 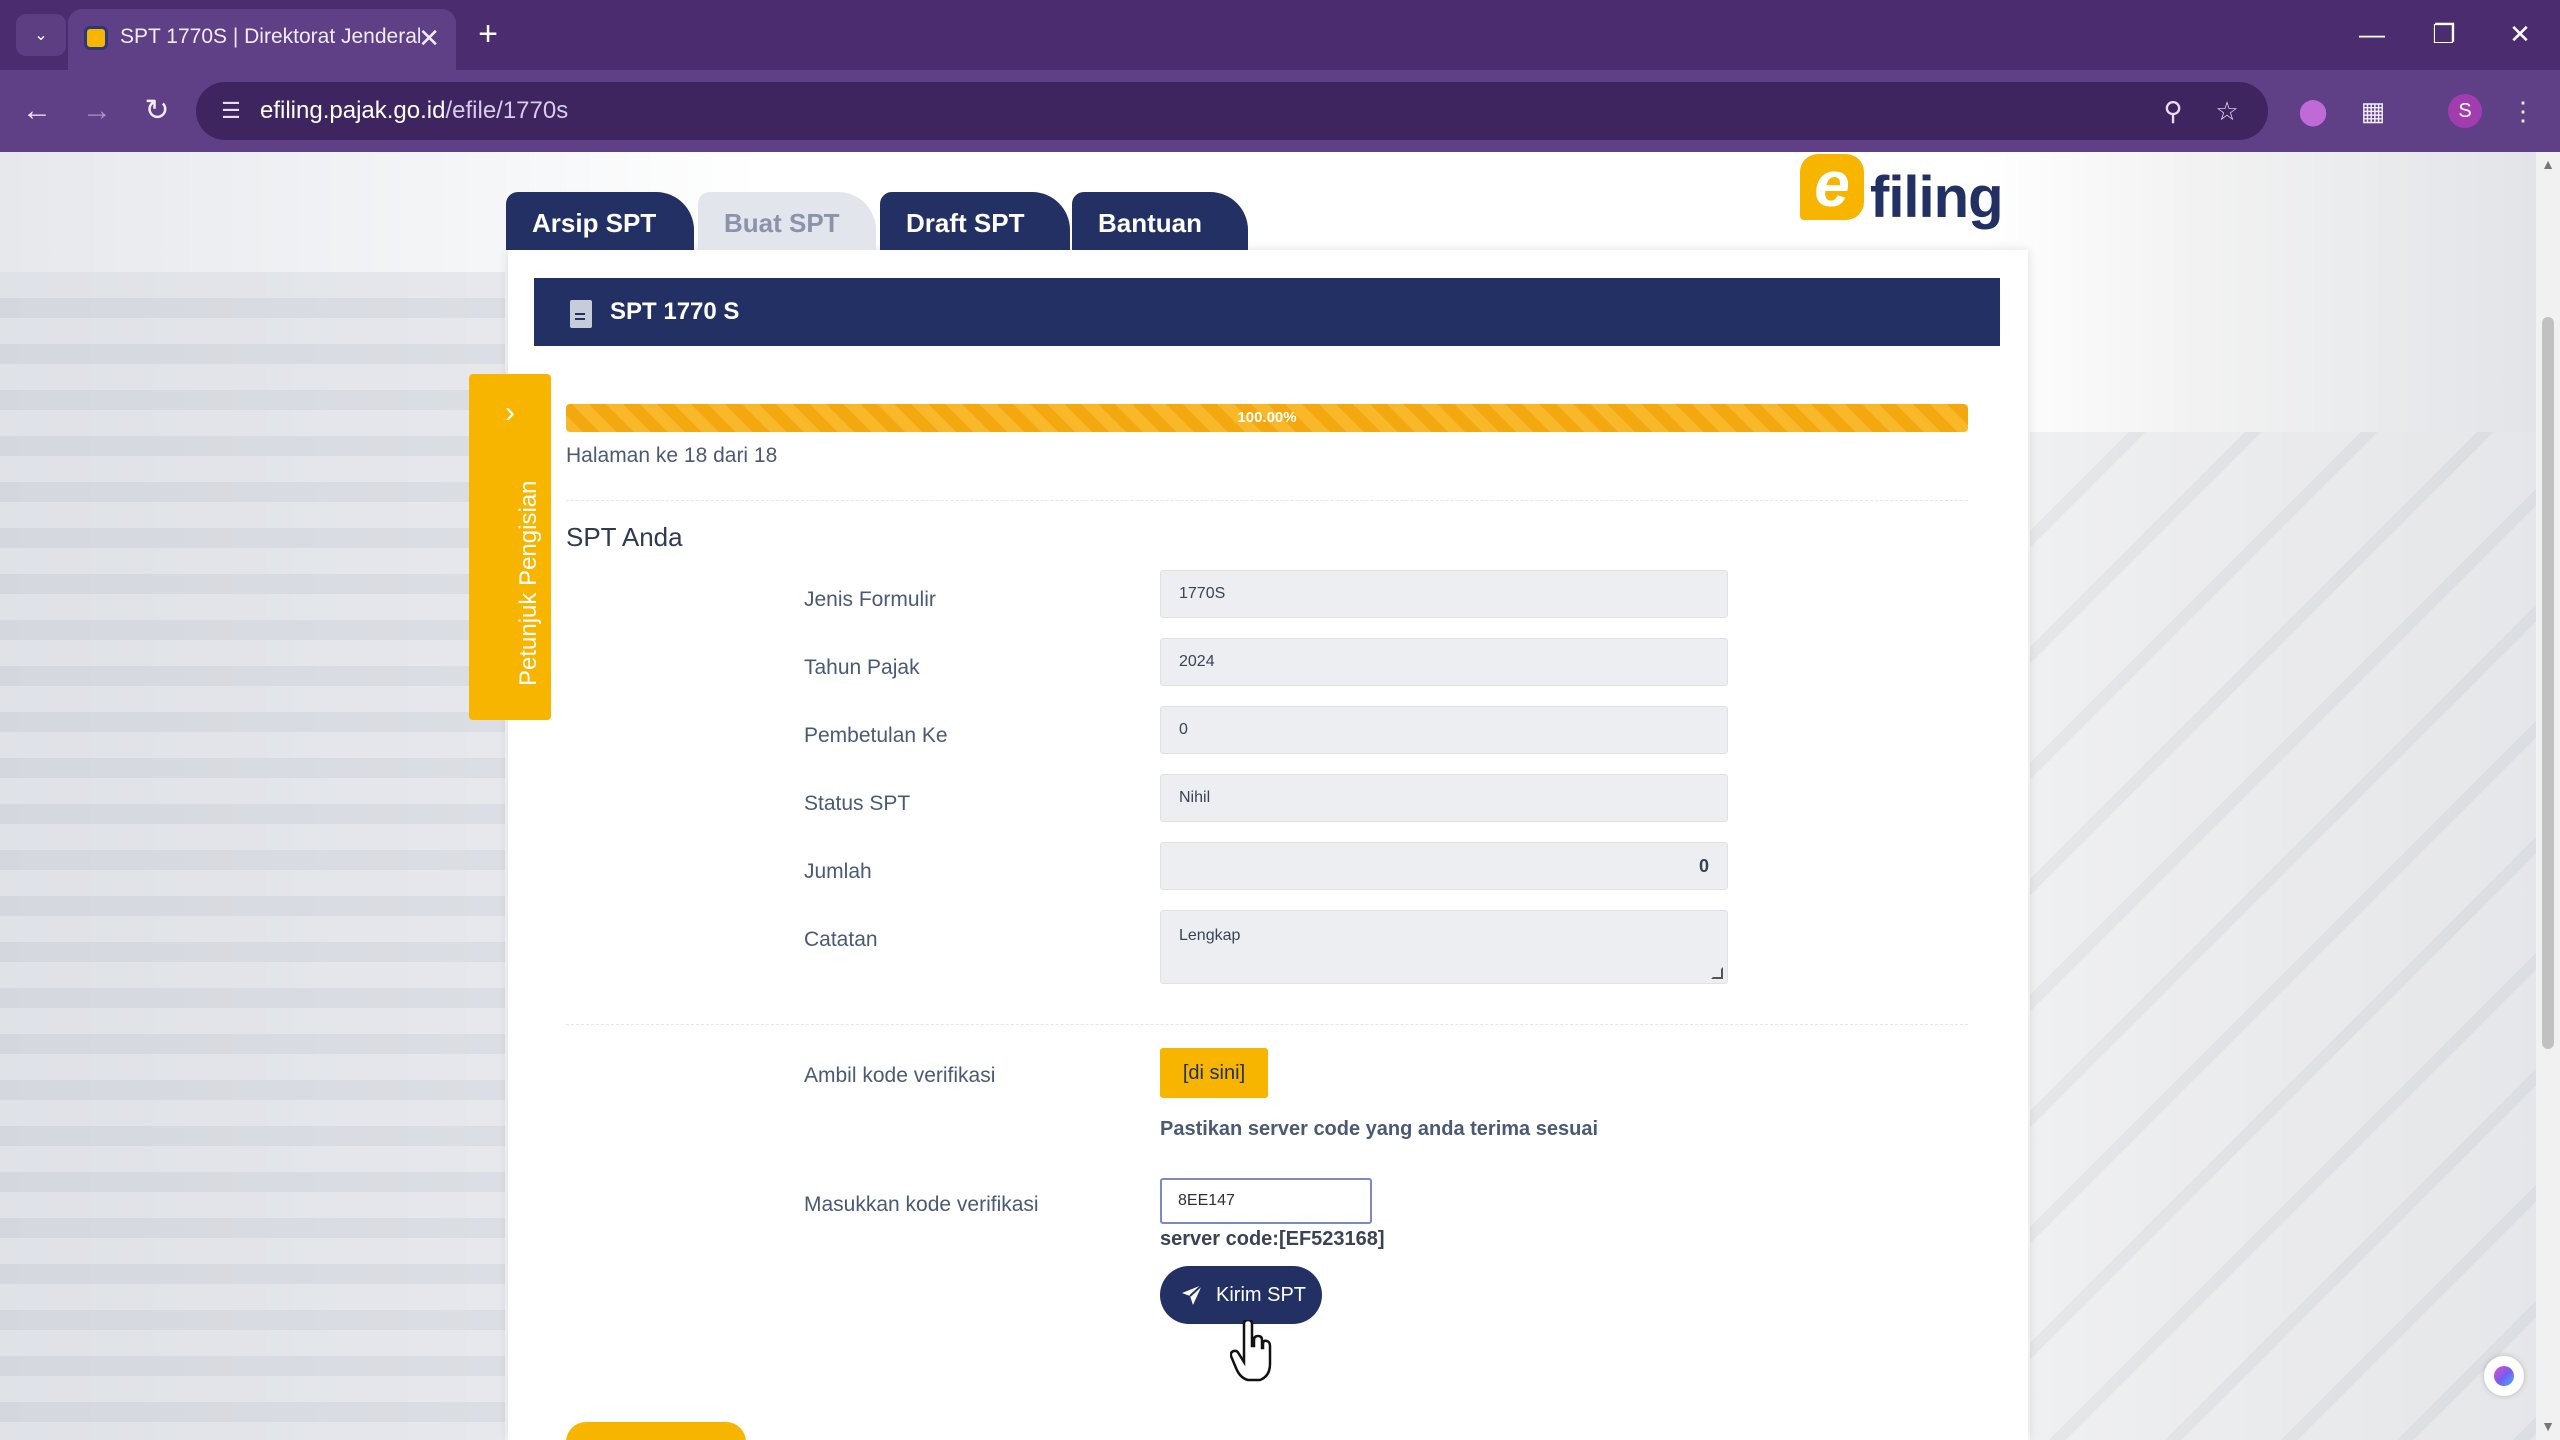 What do you see at coordinates (2548, 1426) in the screenshot?
I see `scroll-down-icon: ▼` at bounding box center [2548, 1426].